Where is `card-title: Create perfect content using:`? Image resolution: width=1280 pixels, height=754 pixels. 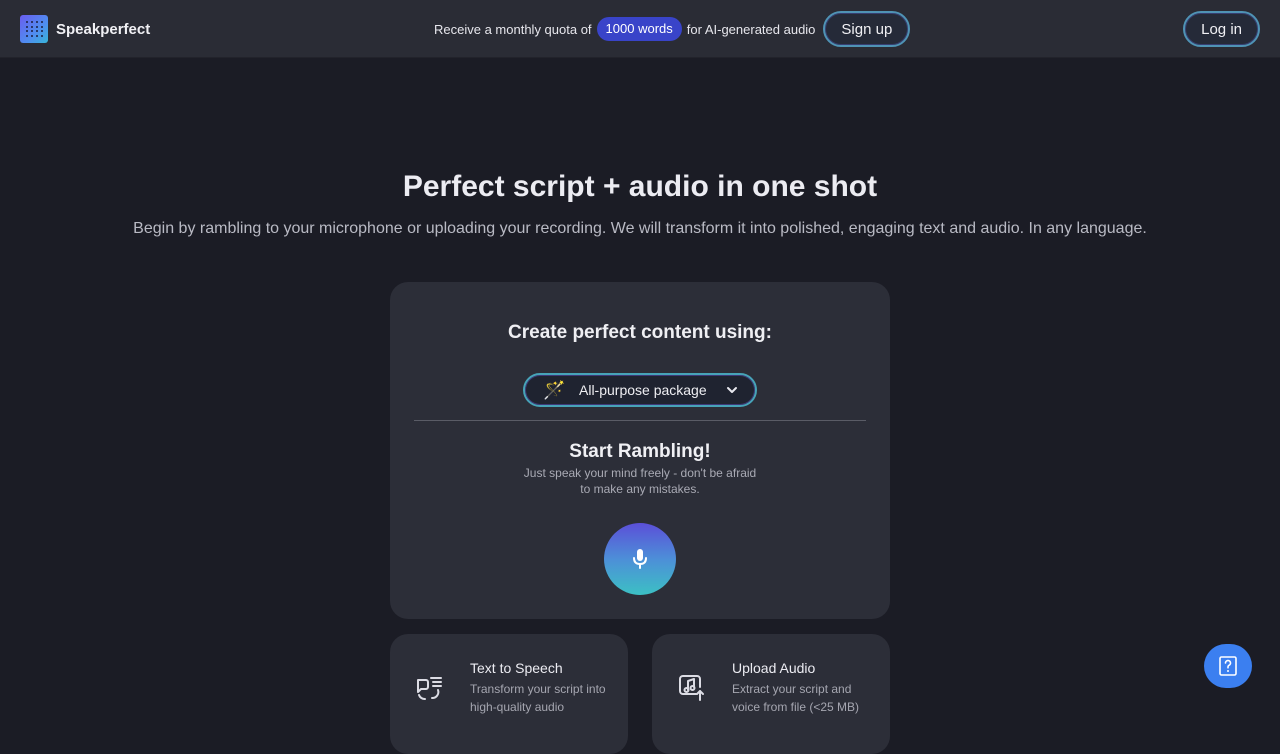
card-title: Create perfect content using: is located at coordinates (640, 332).